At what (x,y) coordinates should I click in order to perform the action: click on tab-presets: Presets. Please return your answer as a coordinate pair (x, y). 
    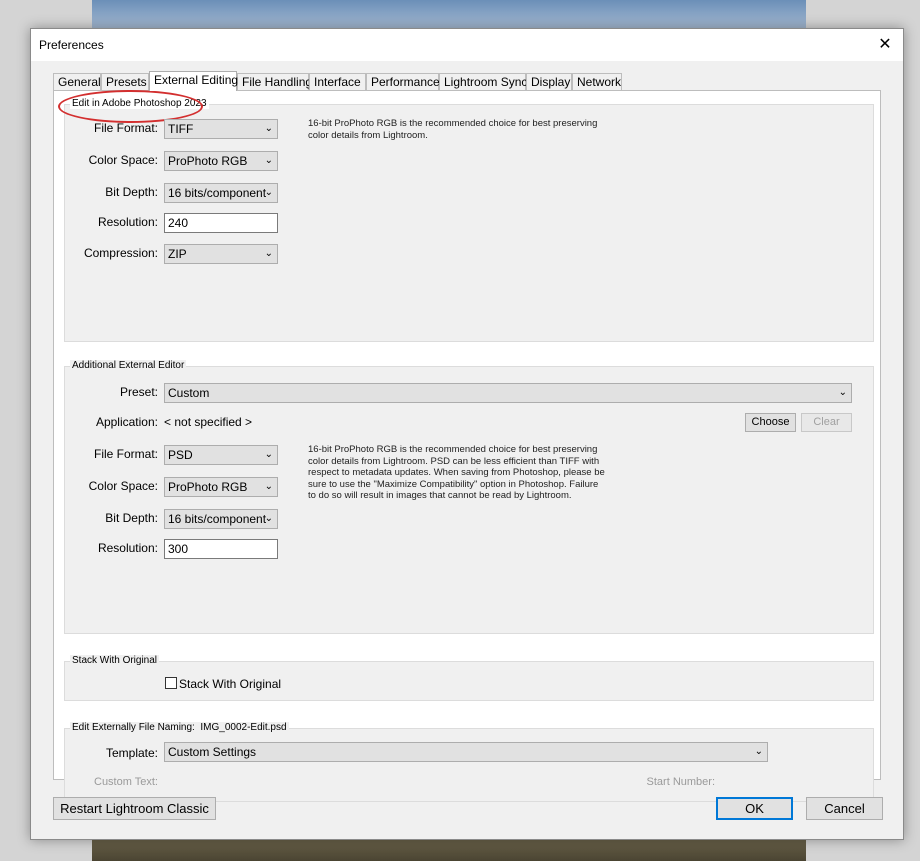
    Looking at the image, I should click on (125, 81).